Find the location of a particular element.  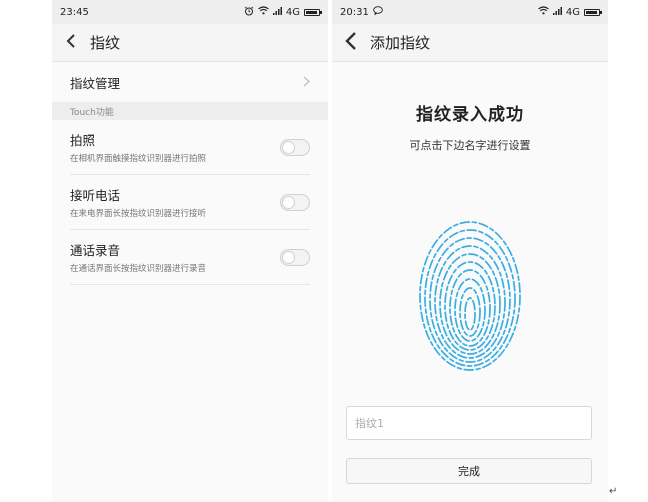

paragraph-mark-icon: ↵ is located at coordinates (613, 491).